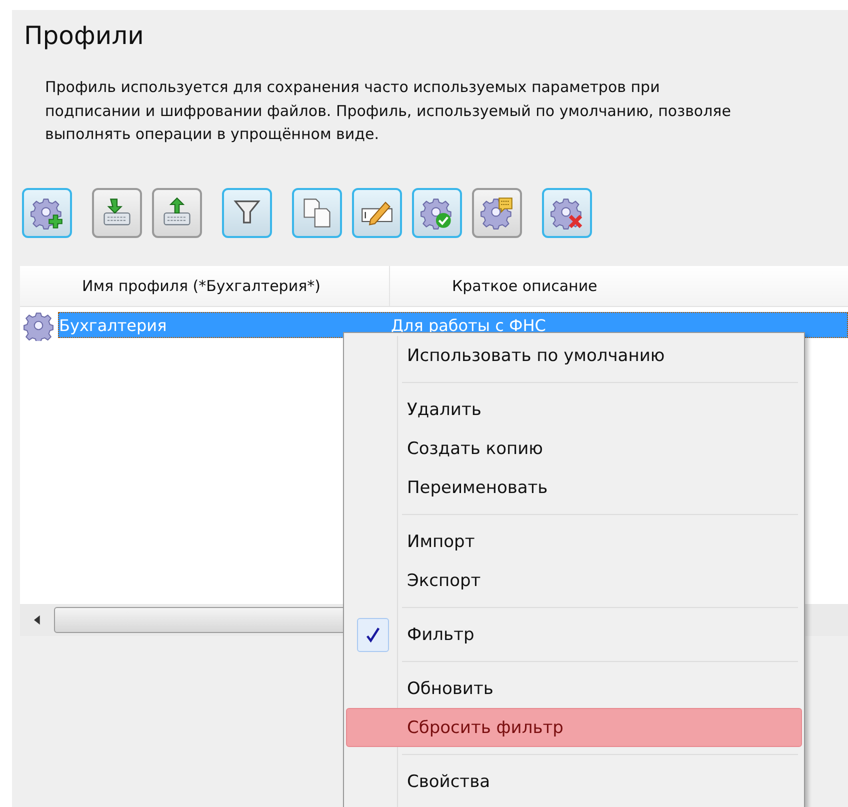  I want to click on gear-icon, so click(38, 325).